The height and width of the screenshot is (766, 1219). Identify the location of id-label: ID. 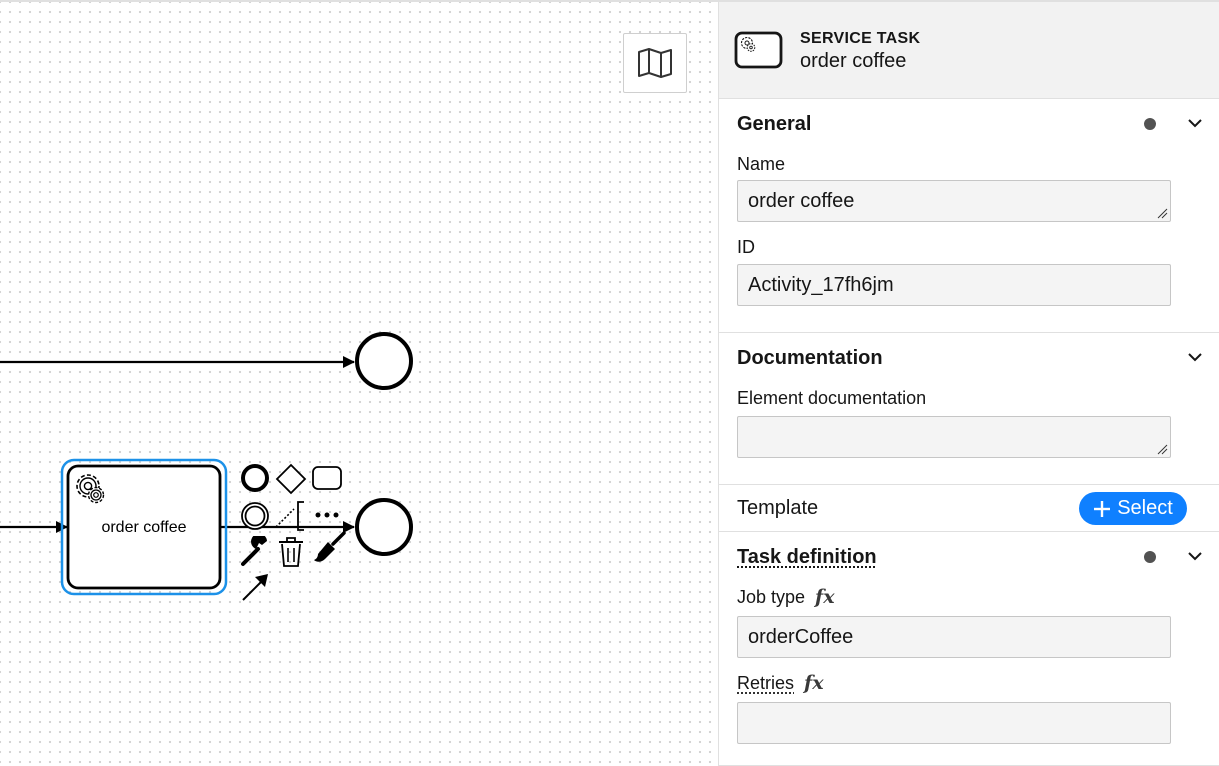
(746, 246).